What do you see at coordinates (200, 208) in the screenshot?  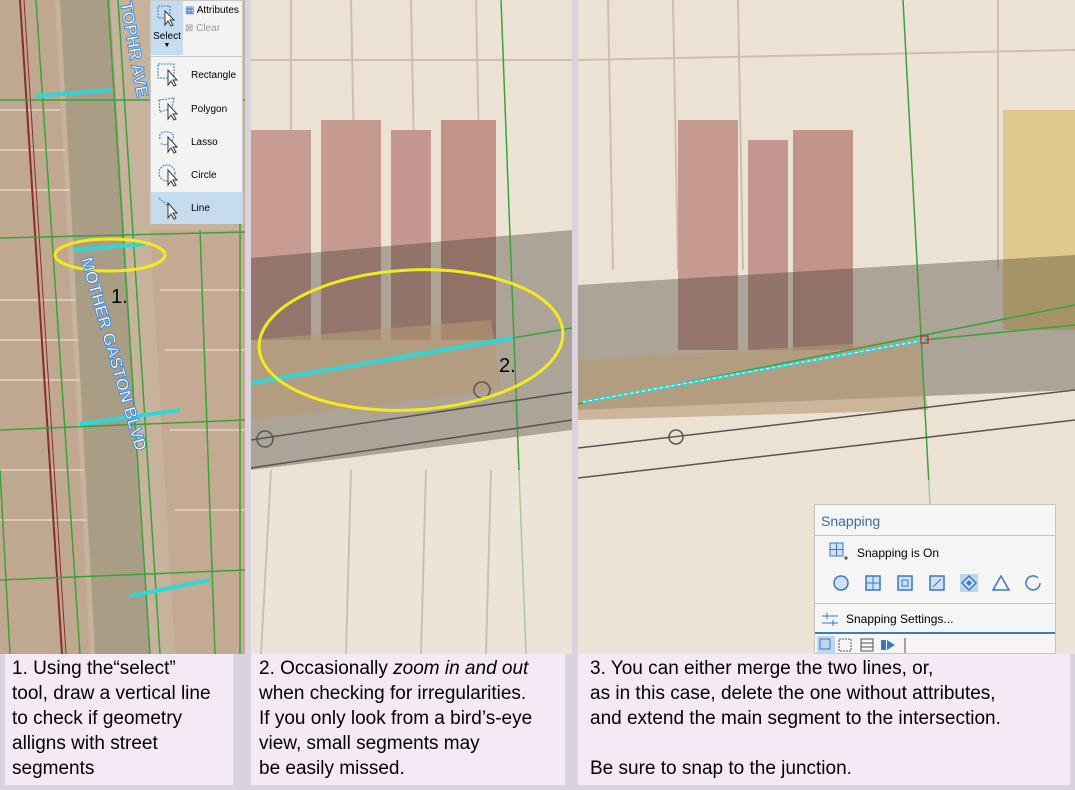 I see `option-label: Line` at bounding box center [200, 208].